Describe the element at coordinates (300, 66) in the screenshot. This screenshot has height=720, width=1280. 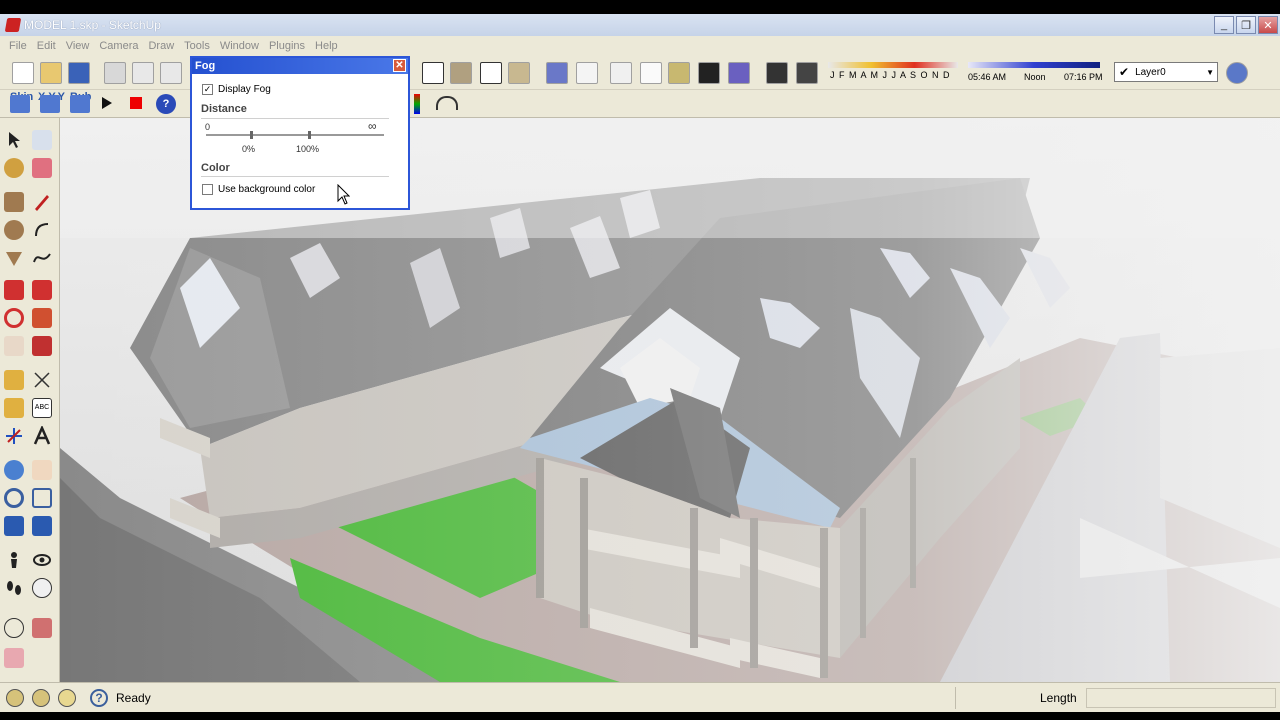
I see `fog-dialog-titlebar: Fog ✕` at that location.